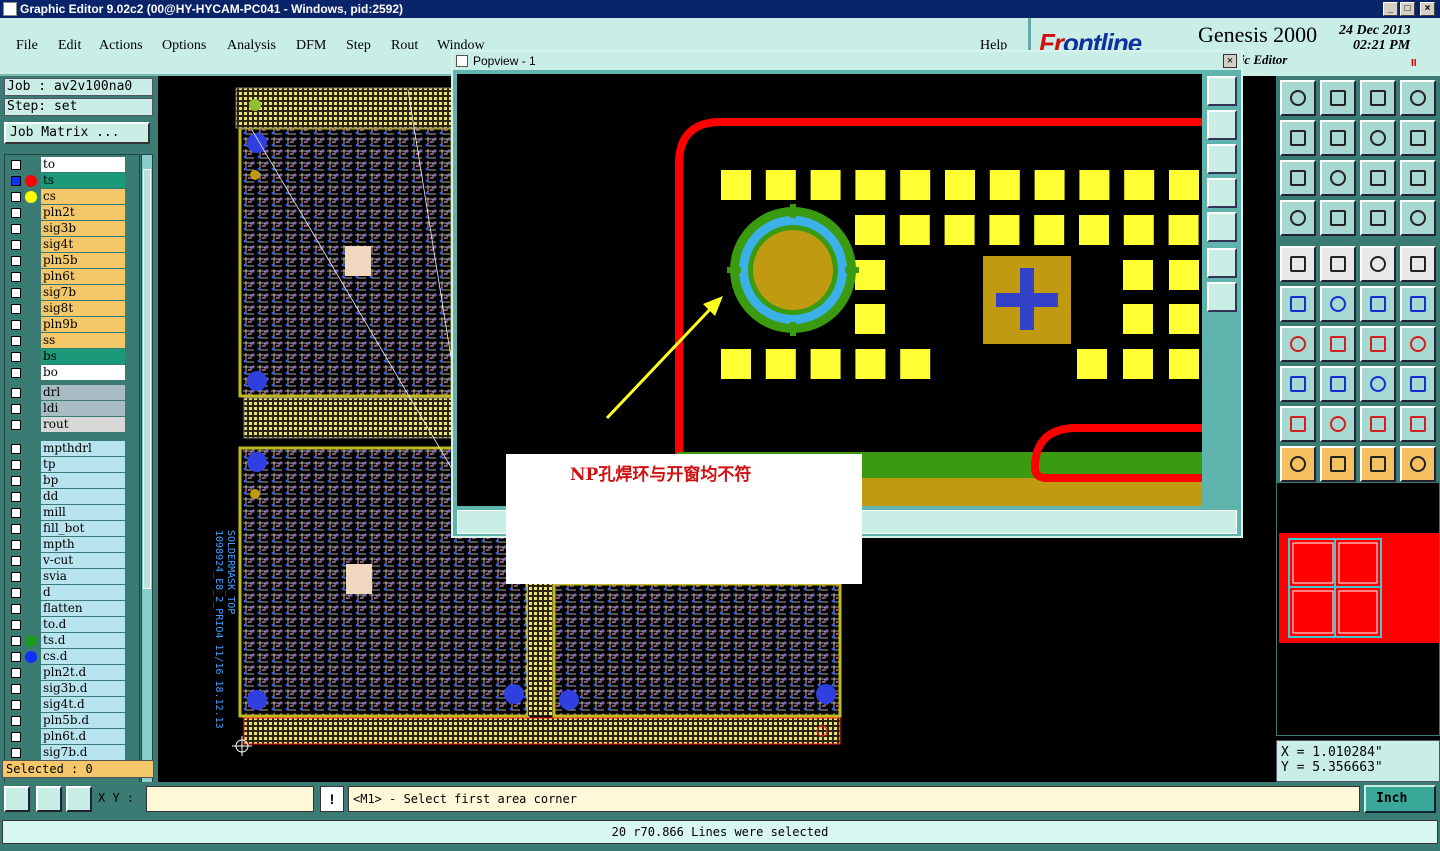  I want to click on layer-name: ldi, so click(83, 408).